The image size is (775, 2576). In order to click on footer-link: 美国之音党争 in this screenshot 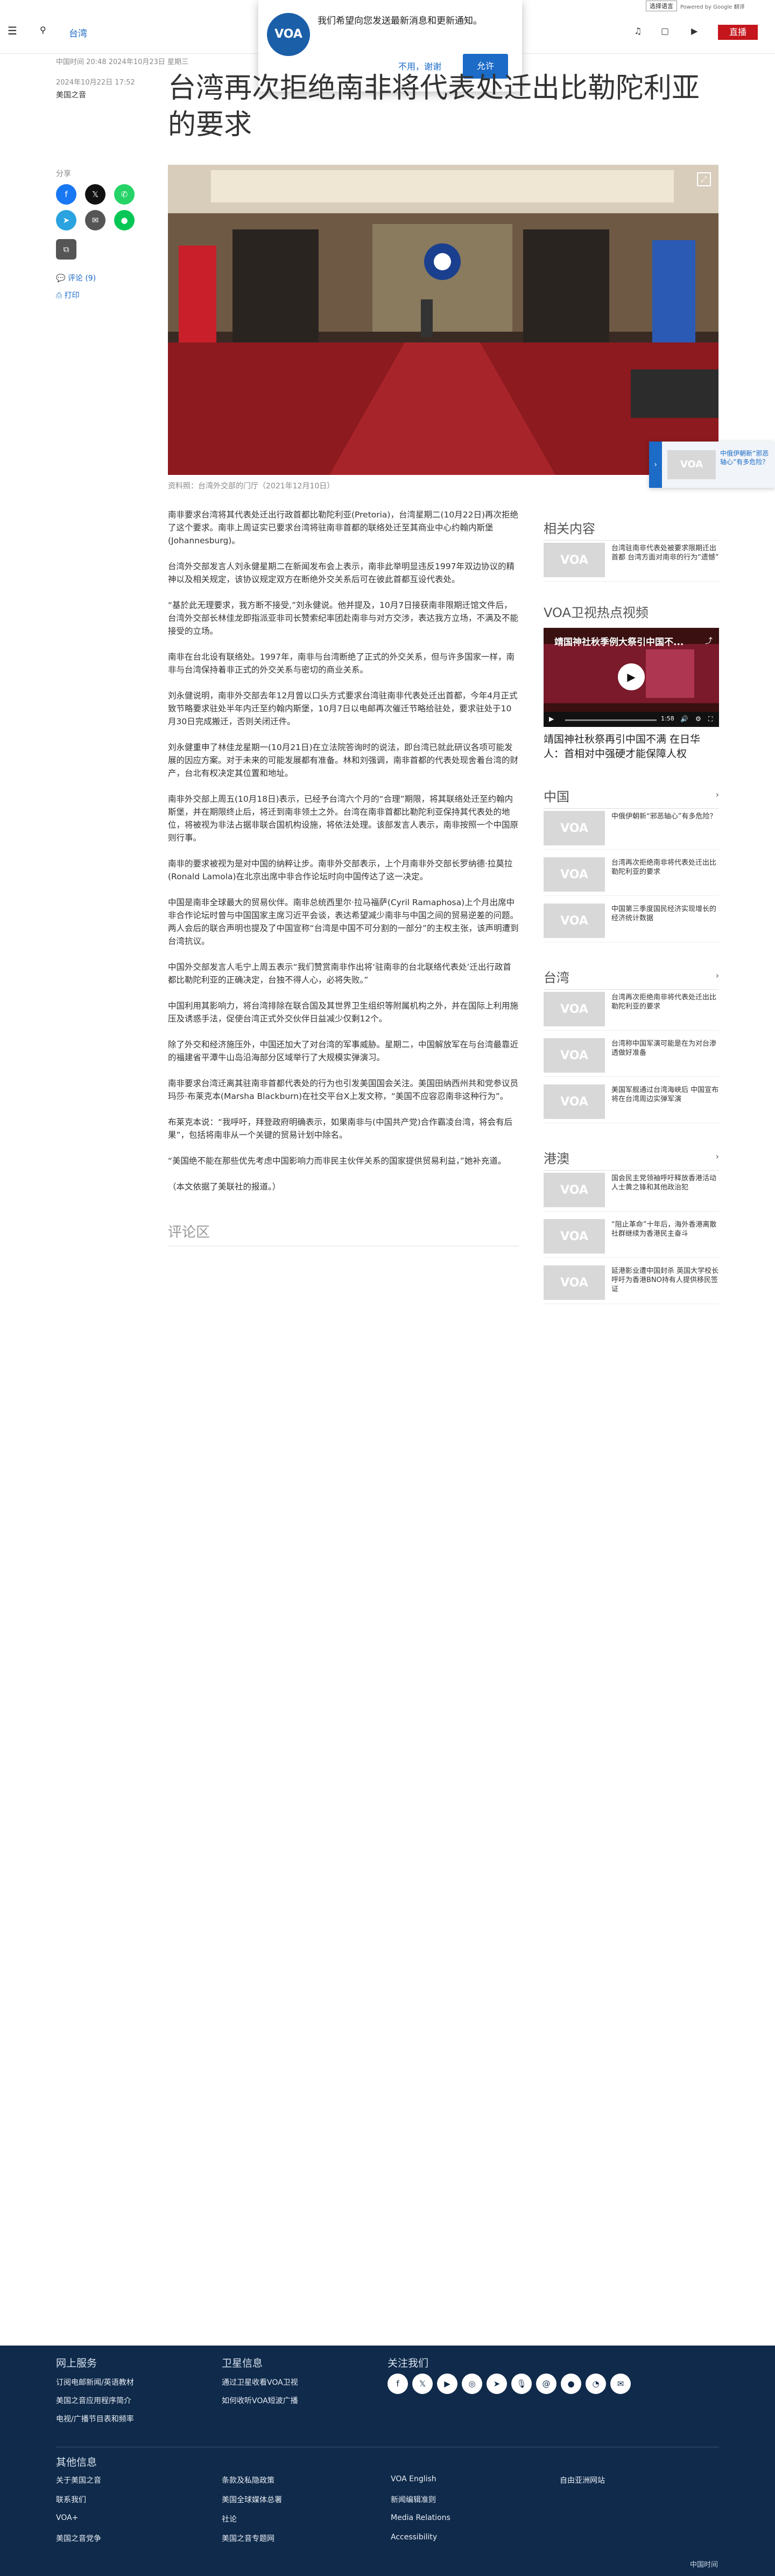, I will do `click(78, 2538)`.